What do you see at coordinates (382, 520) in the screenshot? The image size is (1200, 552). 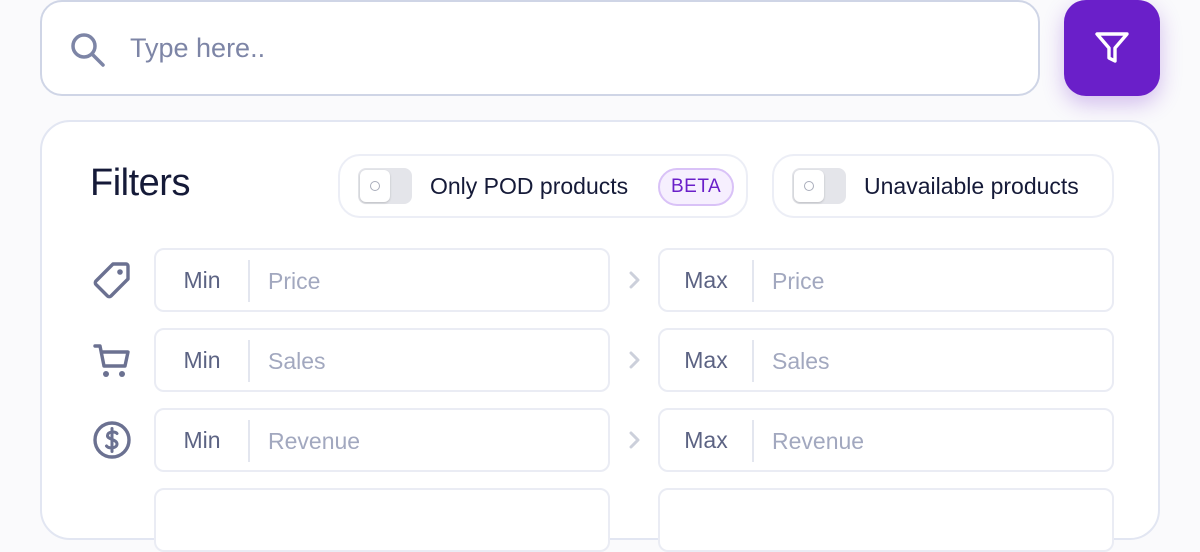 I see `next-min-field` at bounding box center [382, 520].